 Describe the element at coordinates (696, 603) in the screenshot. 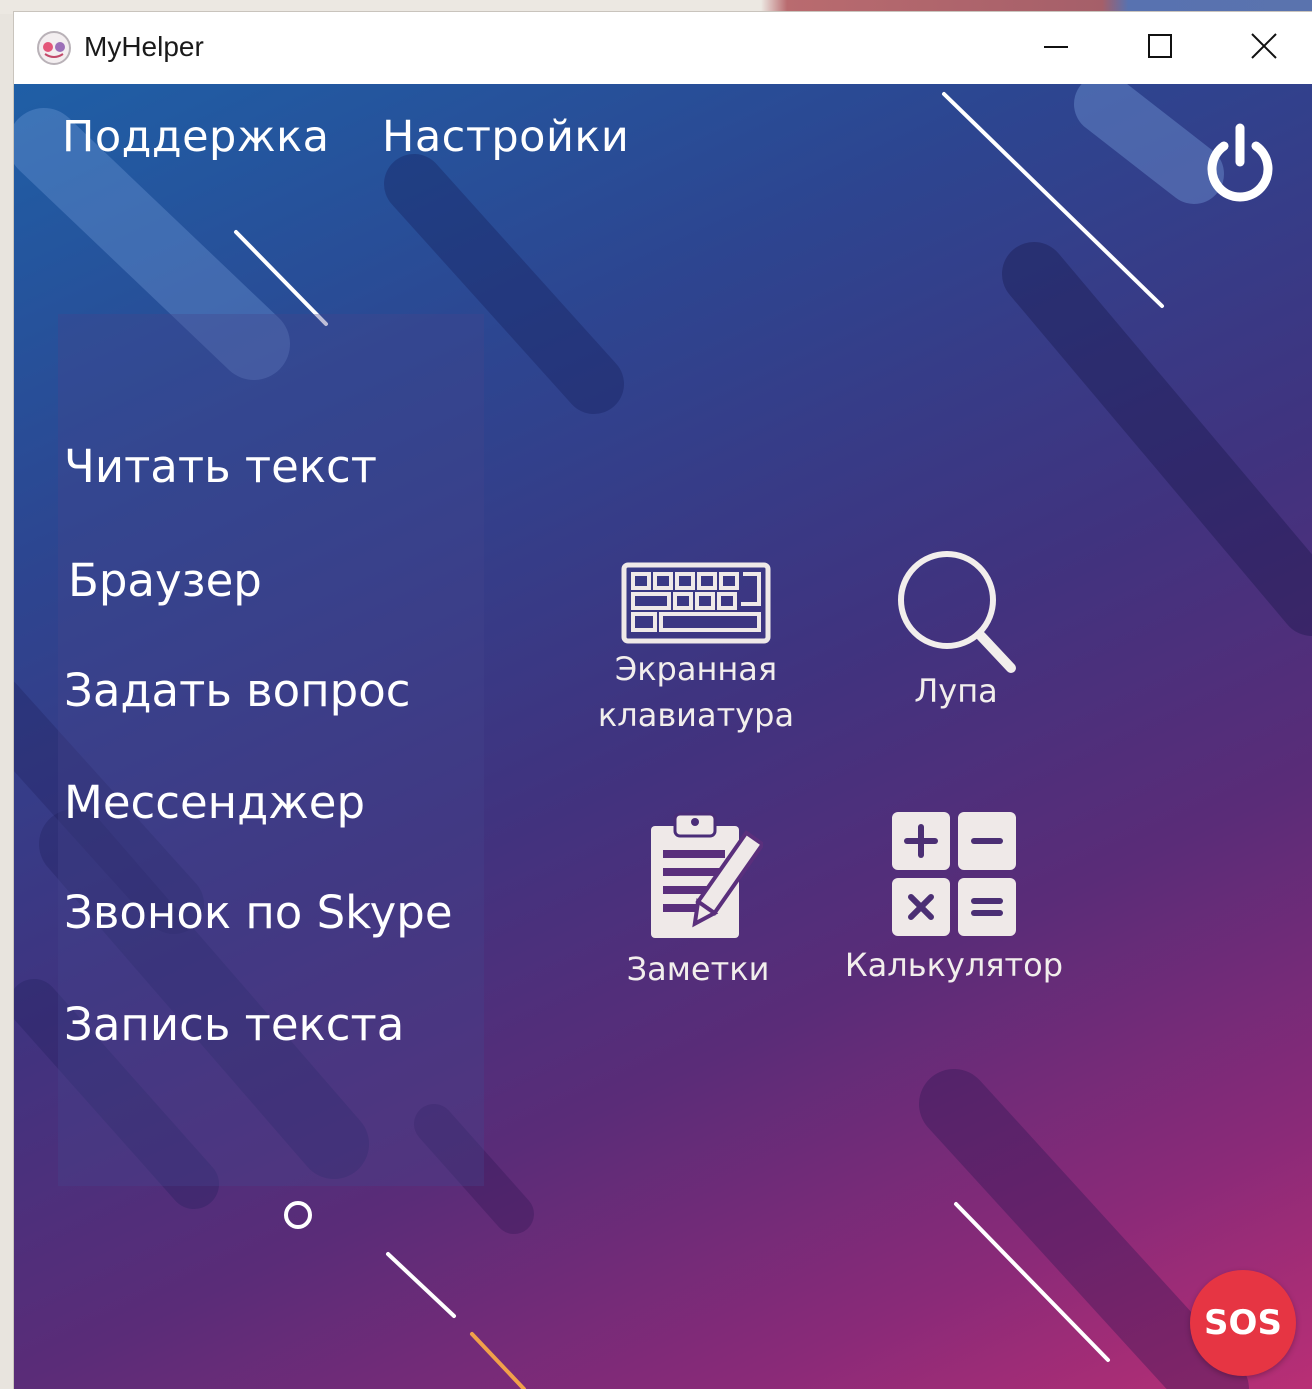

I see `keyboard-icon` at that location.